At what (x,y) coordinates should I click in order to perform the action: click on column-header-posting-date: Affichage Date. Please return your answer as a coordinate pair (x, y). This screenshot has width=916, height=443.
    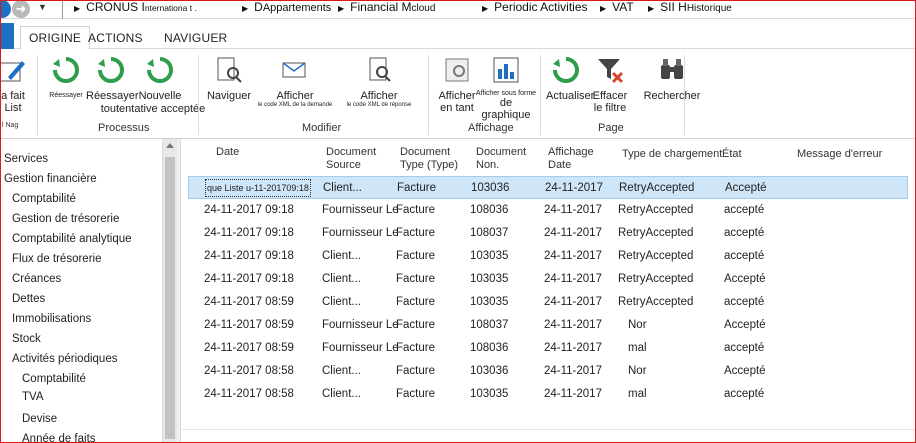
    Looking at the image, I should click on (571, 159).